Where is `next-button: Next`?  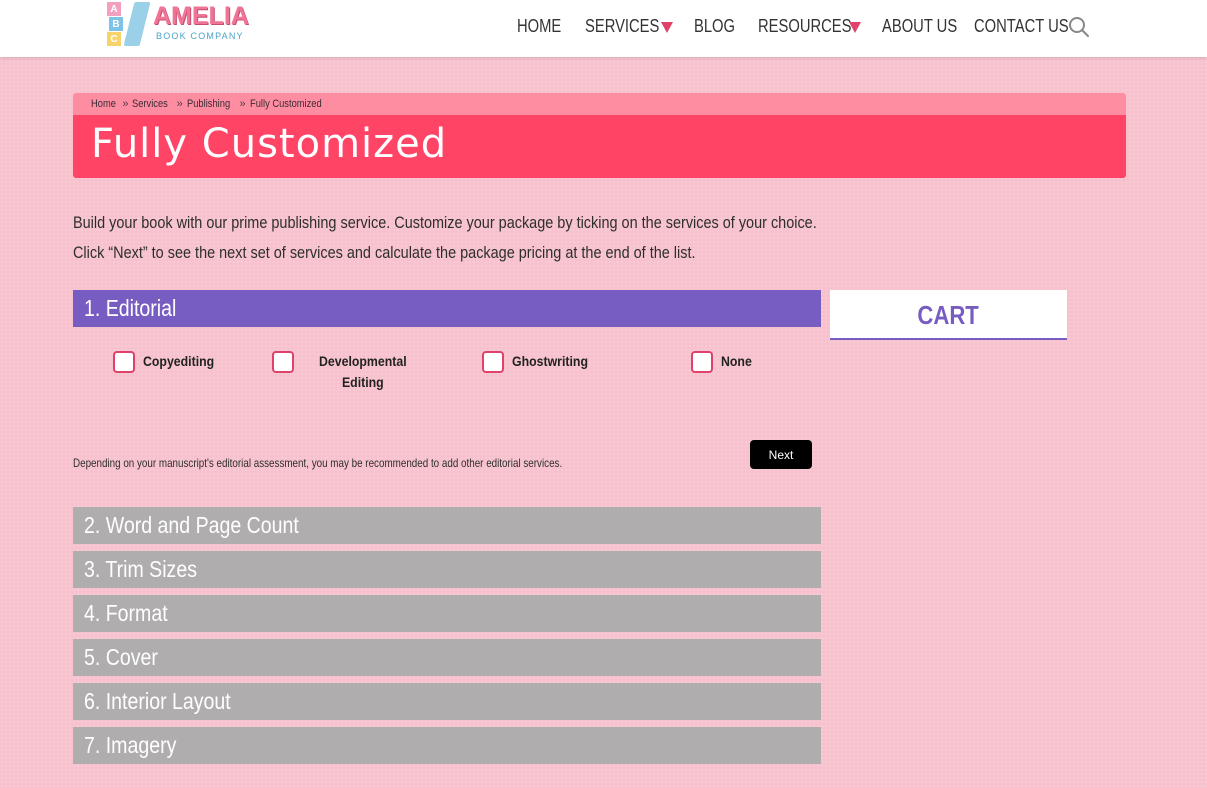 next-button: Next is located at coordinates (781, 454).